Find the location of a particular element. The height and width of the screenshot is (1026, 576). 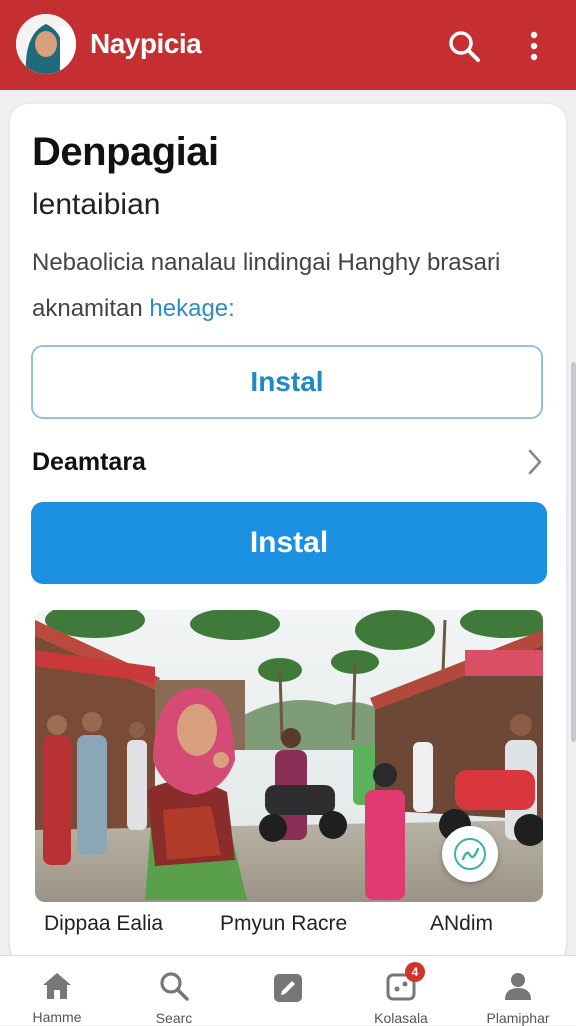

nav-item-edit is located at coordinates (288, 990).